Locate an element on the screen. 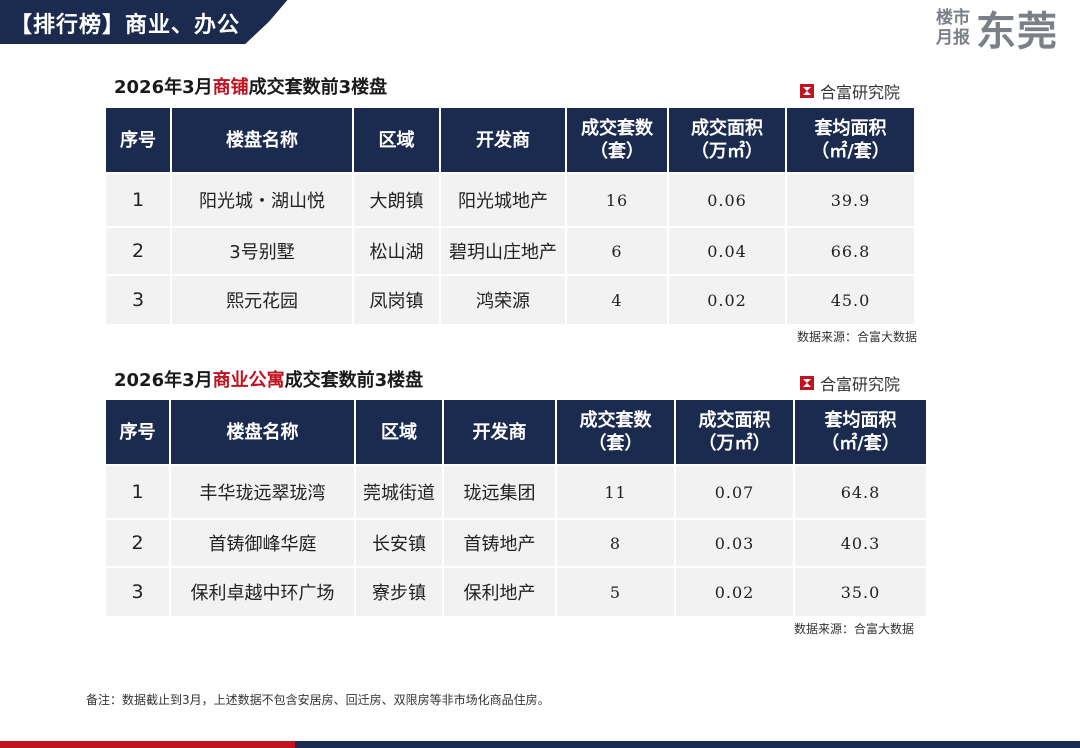 This screenshot has height=748, width=1080. section2-title-pre: 2026年3月 is located at coordinates (163, 380).